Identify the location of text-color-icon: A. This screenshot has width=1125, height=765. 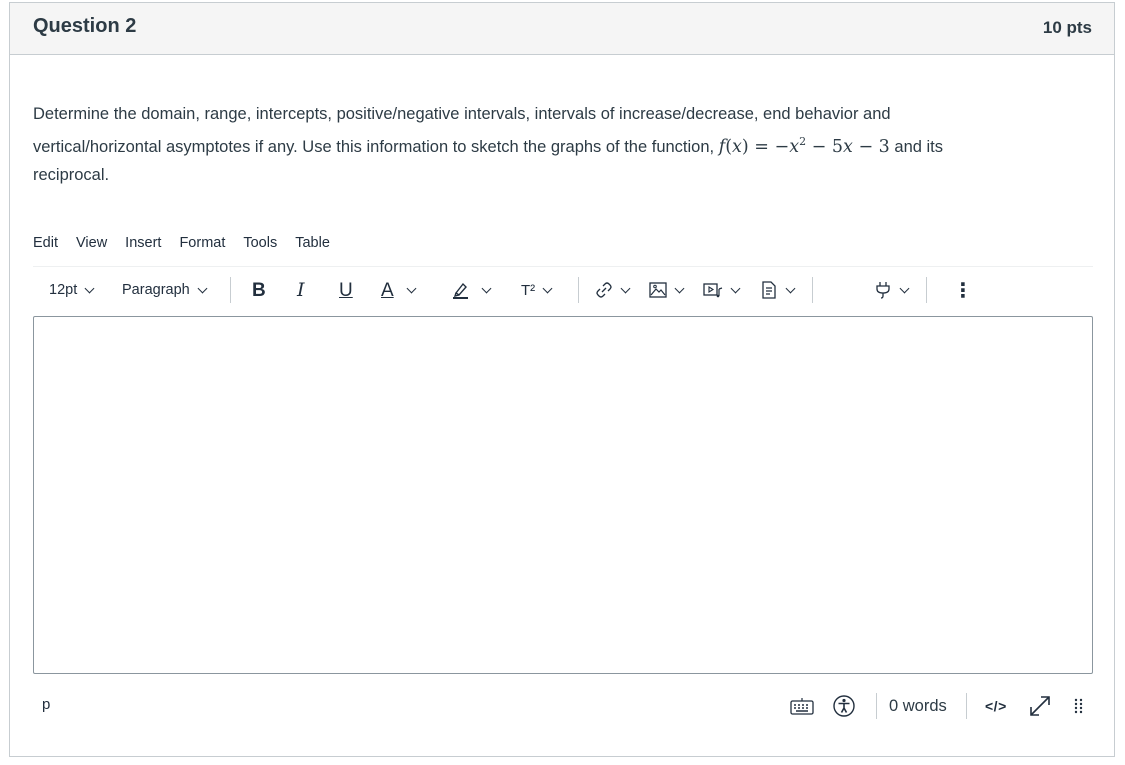
(387, 290).